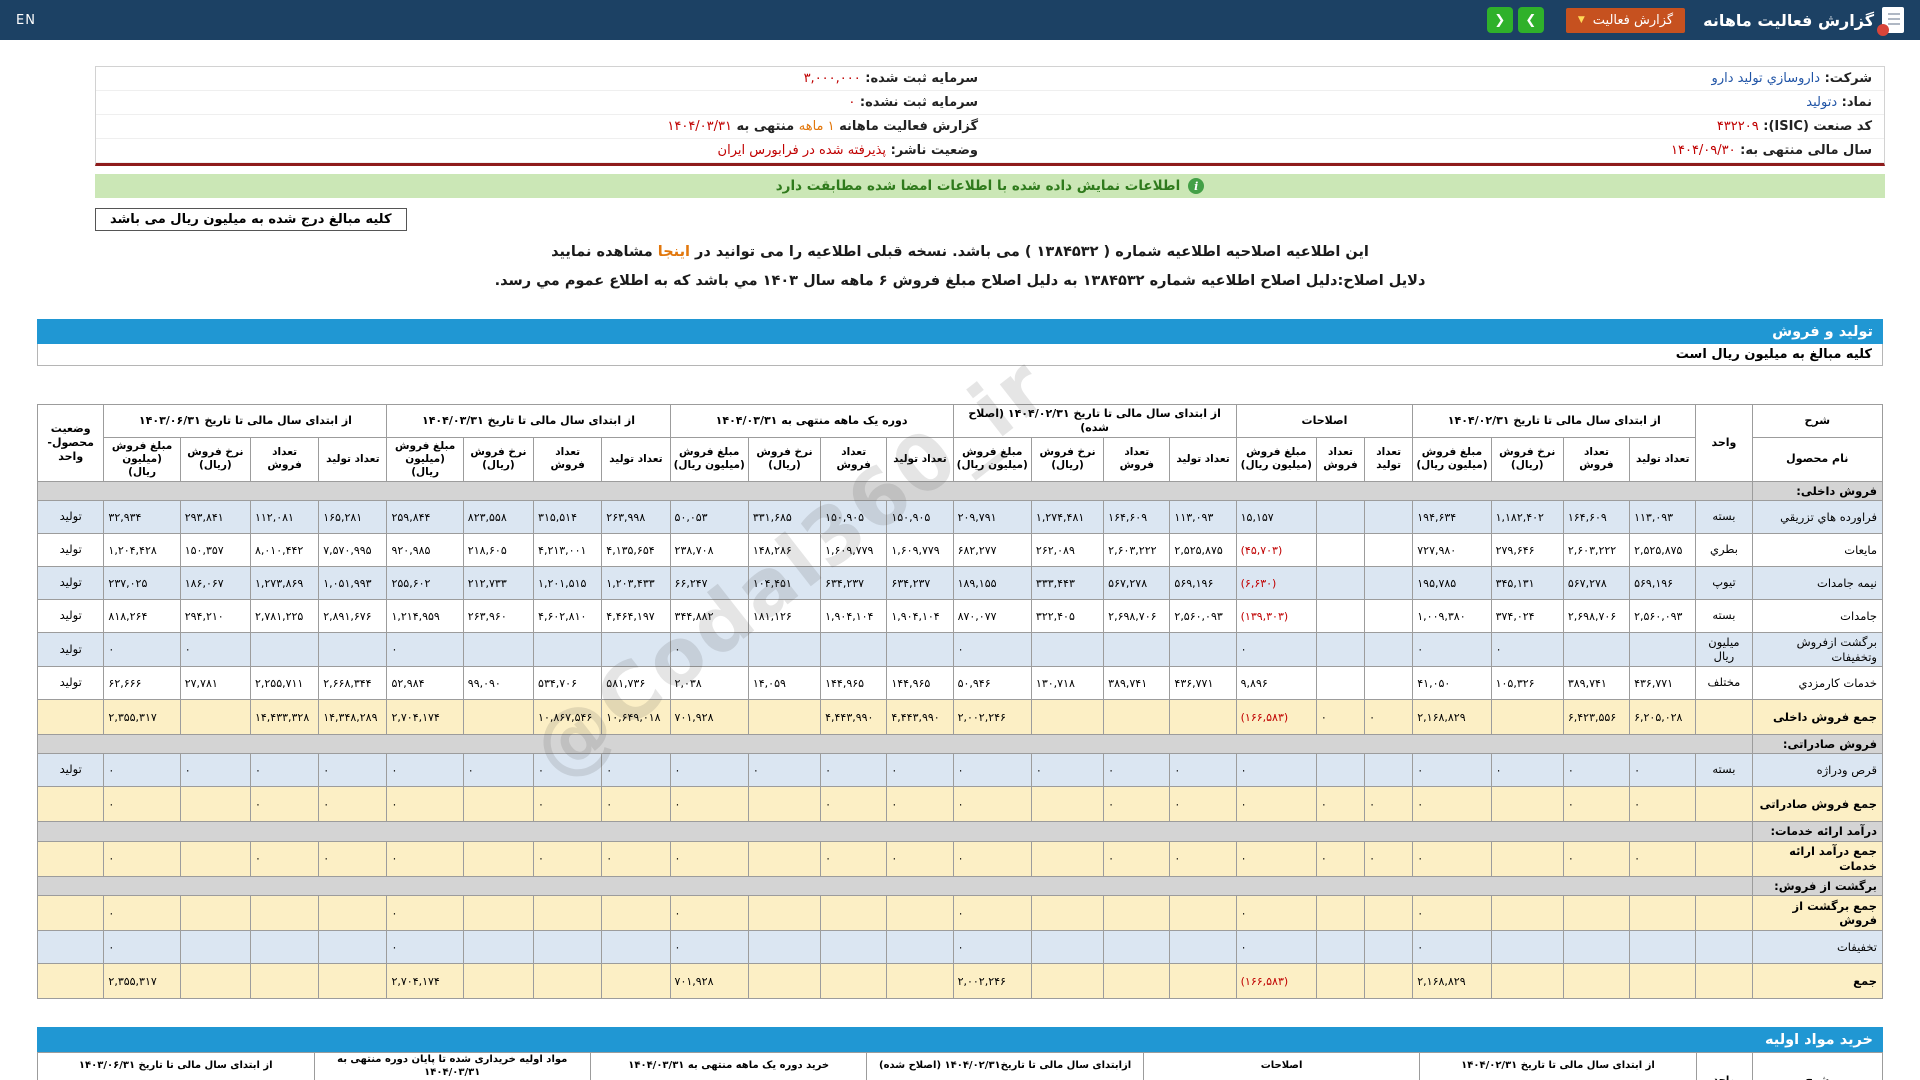 The width and height of the screenshot is (1920, 1080). I want to click on language-toggle: EN, so click(26, 20).